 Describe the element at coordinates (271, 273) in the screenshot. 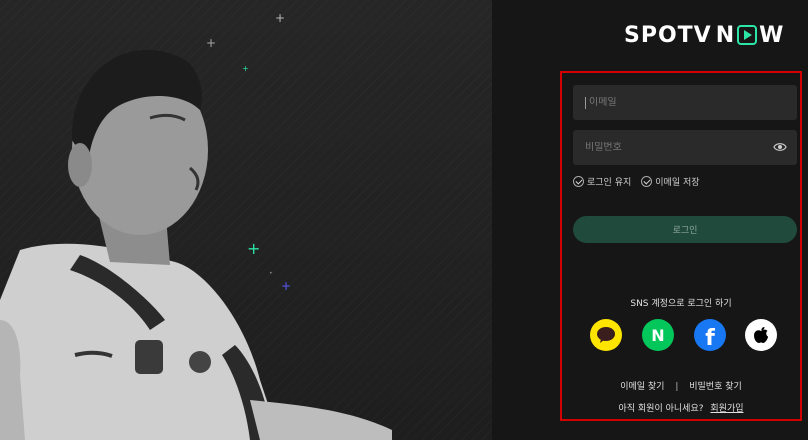

I see `sparkle-icon: •` at that location.